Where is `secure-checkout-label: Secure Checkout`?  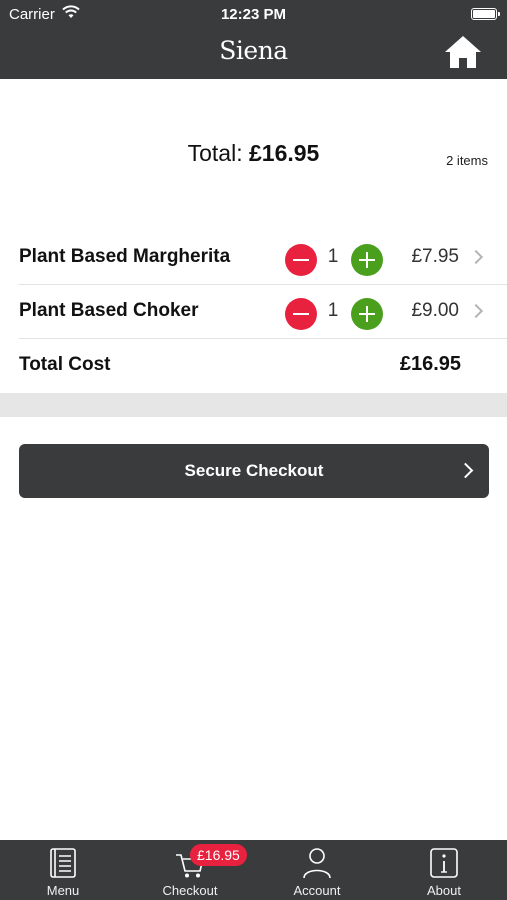
secure-checkout-label: Secure Checkout is located at coordinates (254, 470).